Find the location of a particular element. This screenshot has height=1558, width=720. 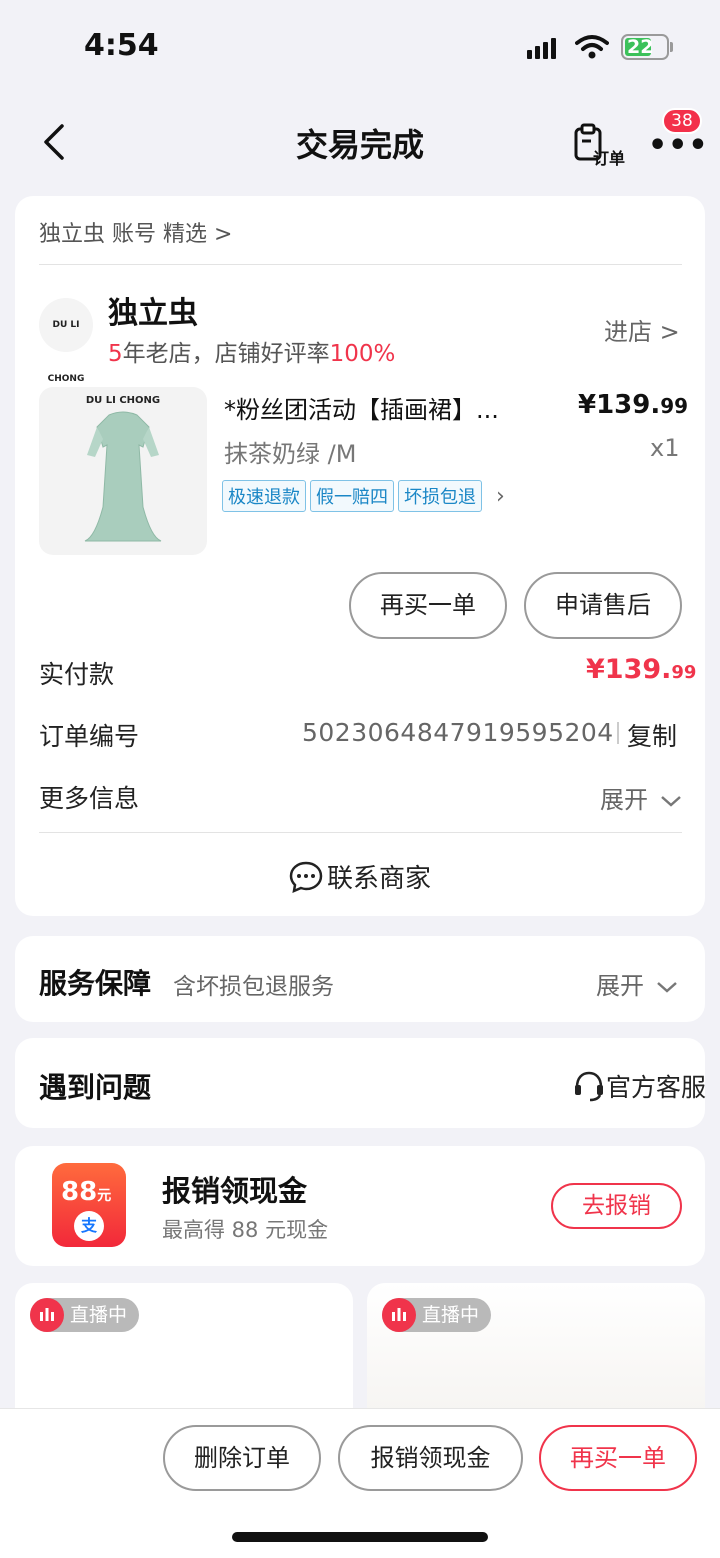

paid-label: 实付款 is located at coordinates (77, 674).